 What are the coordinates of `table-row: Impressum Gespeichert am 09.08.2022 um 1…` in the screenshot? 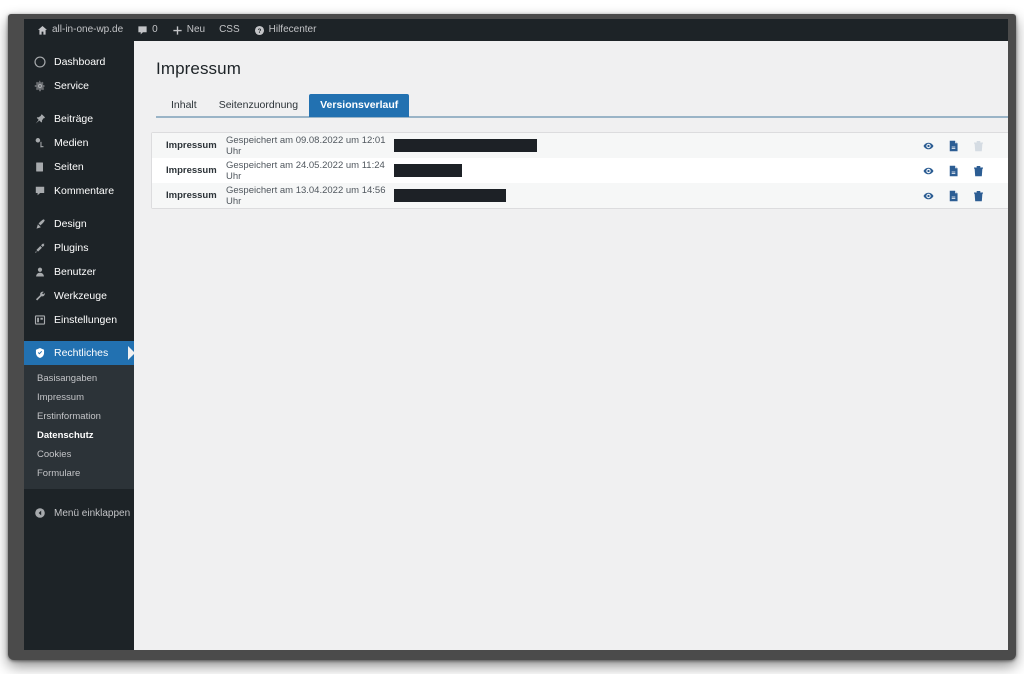 It's located at (580, 145).